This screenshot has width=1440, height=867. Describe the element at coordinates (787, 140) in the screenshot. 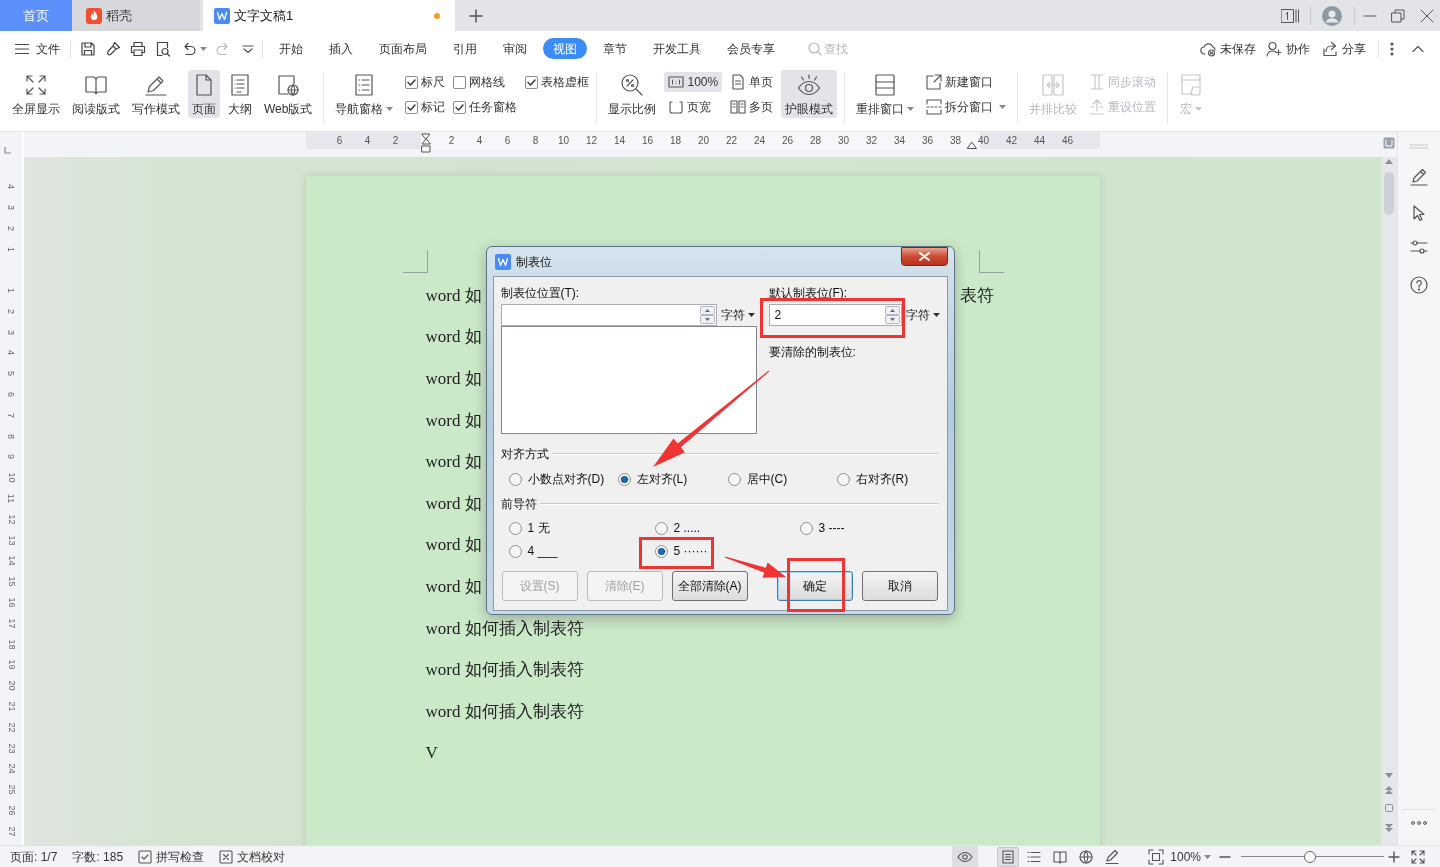

I see `ruler-number: 26` at that location.